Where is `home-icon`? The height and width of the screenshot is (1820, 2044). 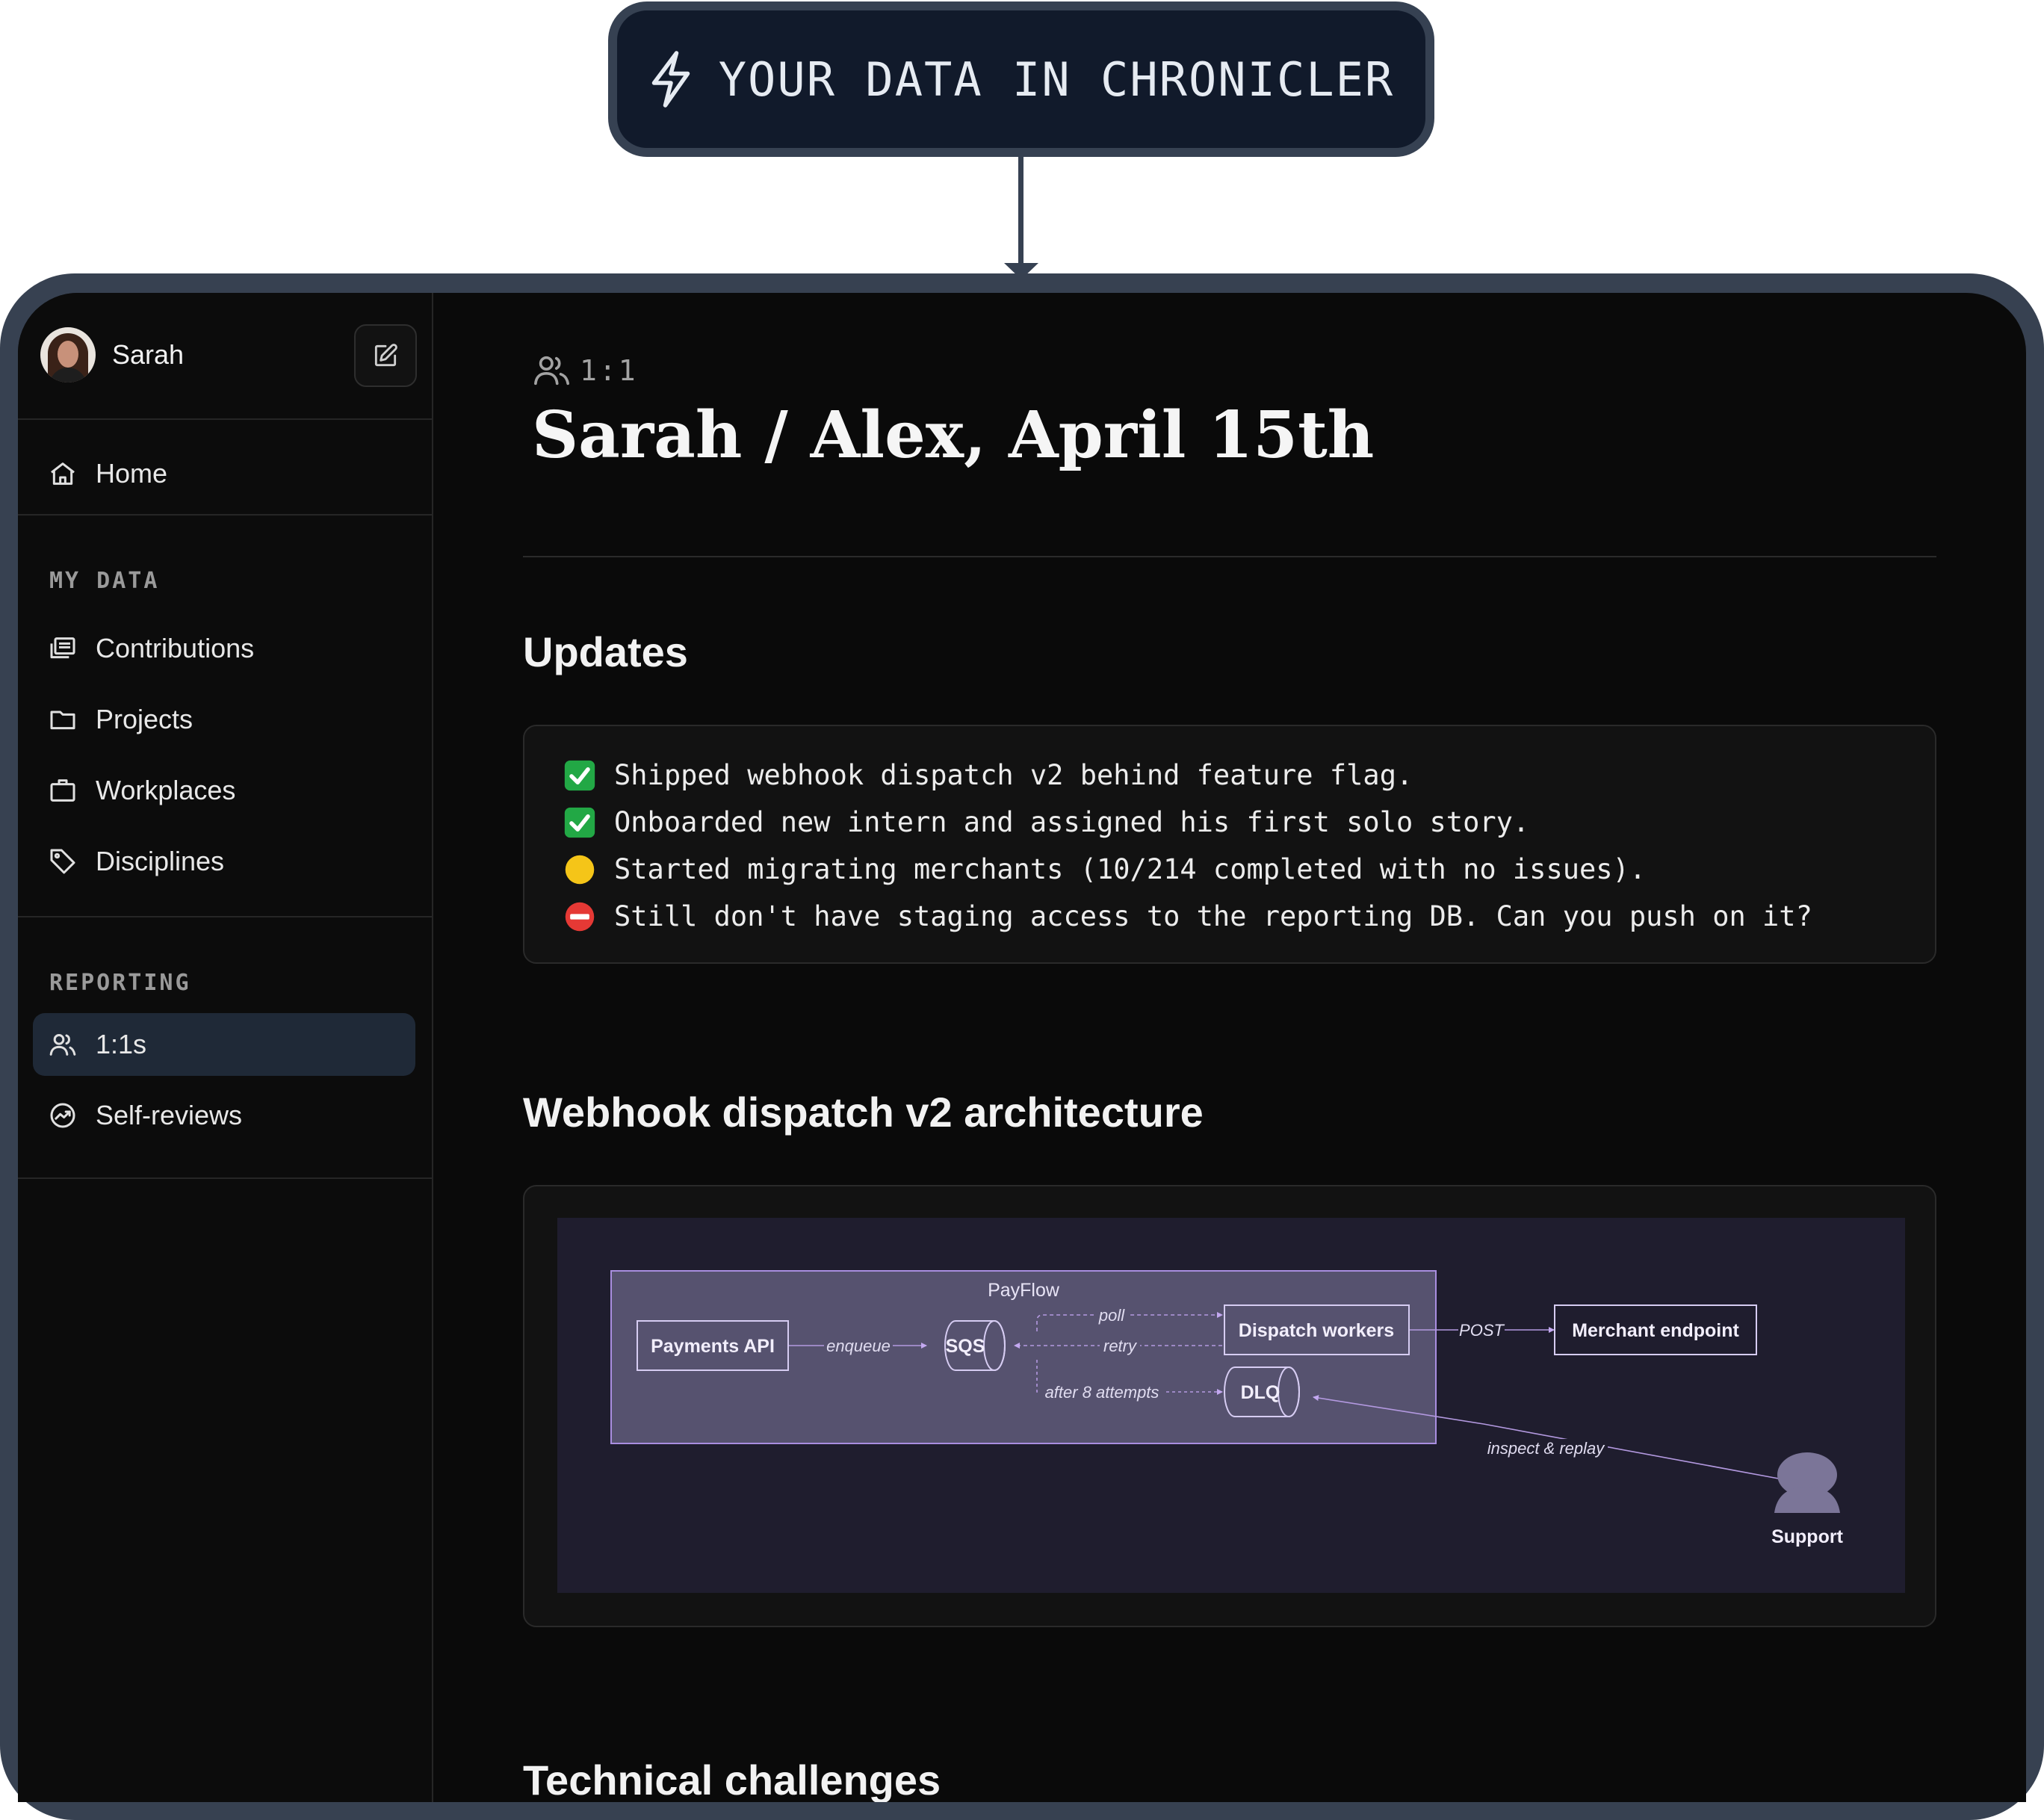
home-icon is located at coordinates (63, 473).